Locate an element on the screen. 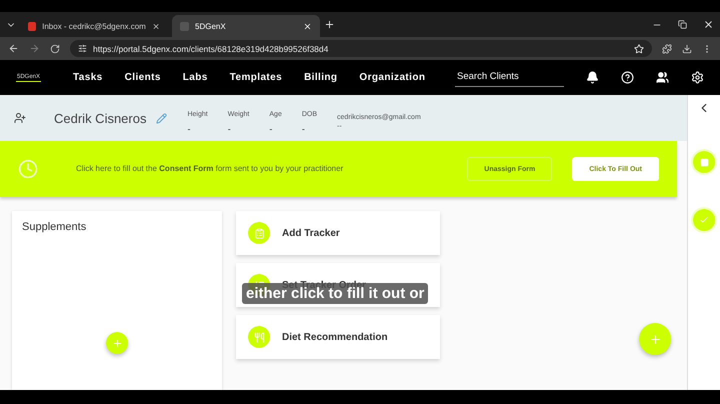 This screenshot has height=404, width=720. browser-tab: 5DGenX is located at coordinates (246, 26).